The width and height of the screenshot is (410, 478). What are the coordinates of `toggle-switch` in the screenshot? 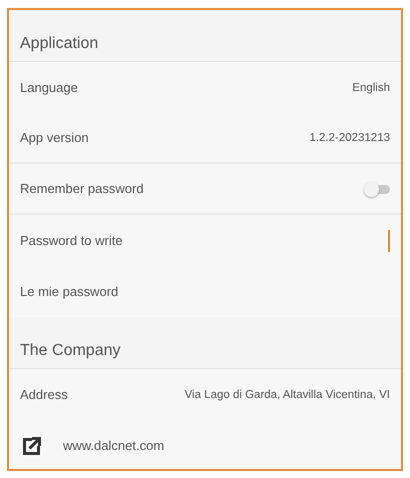 It's located at (377, 189).